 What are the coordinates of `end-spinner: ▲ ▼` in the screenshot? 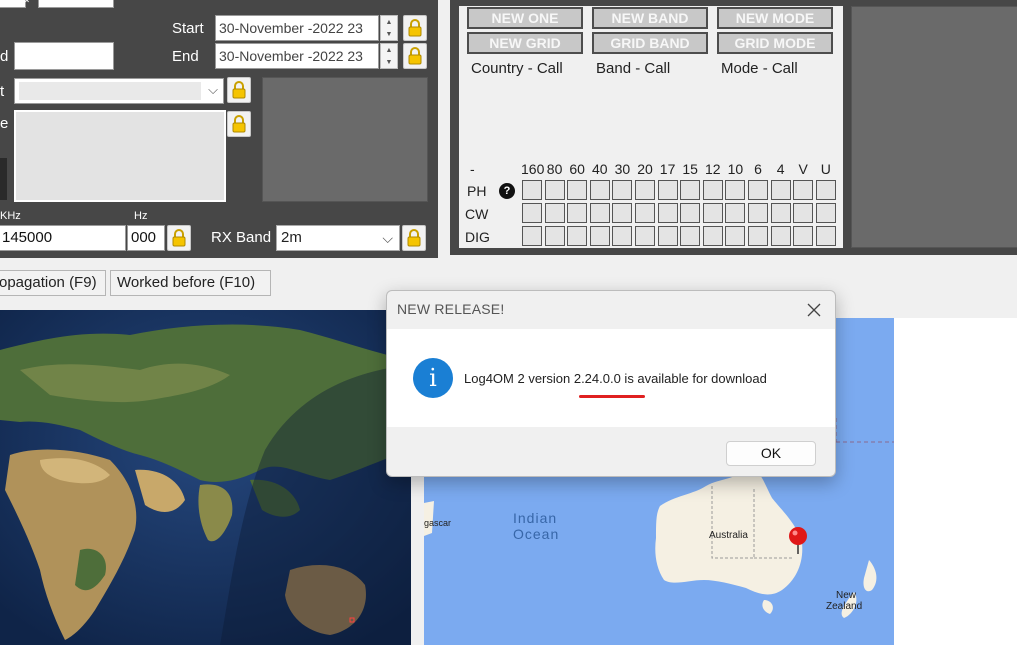 It's located at (389, 56).